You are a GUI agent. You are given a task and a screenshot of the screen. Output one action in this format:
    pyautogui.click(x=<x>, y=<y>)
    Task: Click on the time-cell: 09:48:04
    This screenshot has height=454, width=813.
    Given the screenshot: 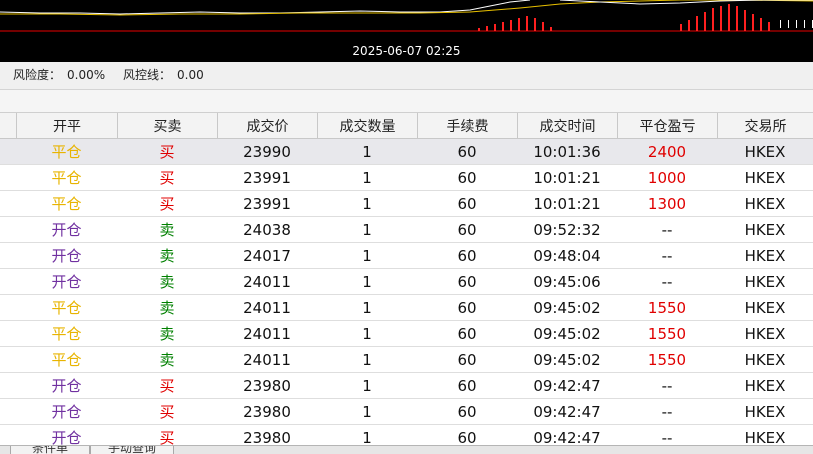 What is the action you would take?
    pyautogui.click(x=567, y=255)
    